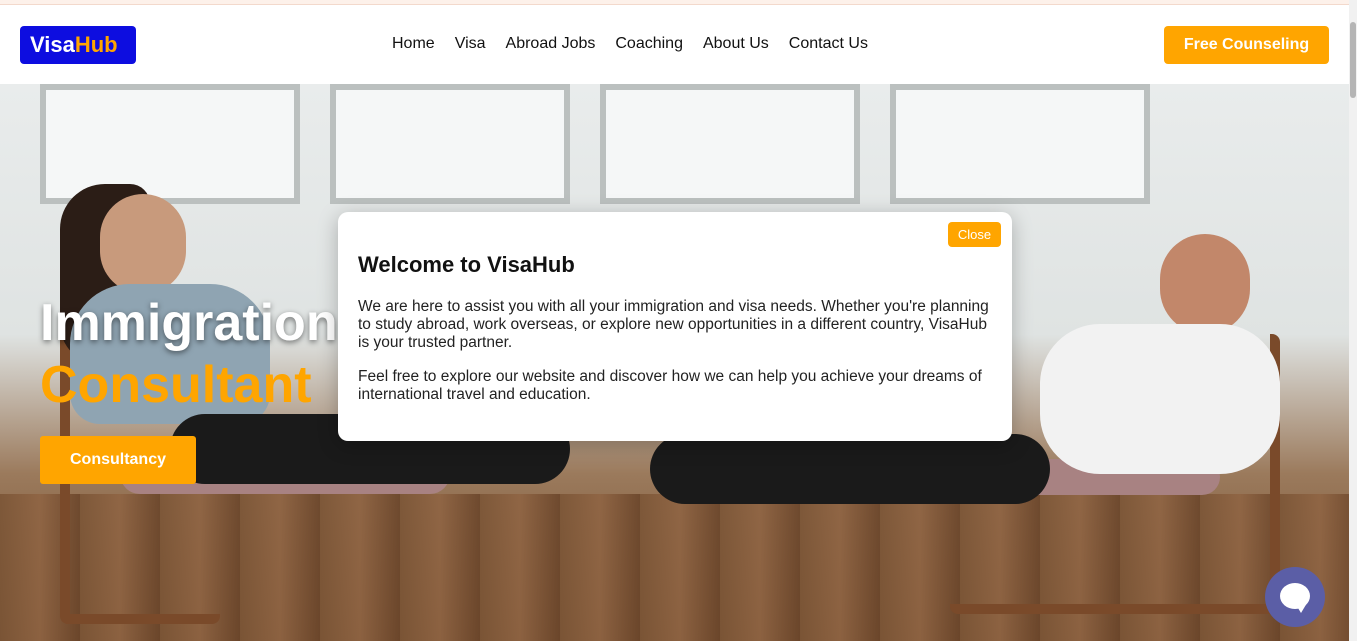 Image resolution: width=1357 pixels, height=641 pixels. What do you see at coordinates (1353, 60) in the screenshot?
I see `scrollbar-thumb` at bounding box center [1353, 60].